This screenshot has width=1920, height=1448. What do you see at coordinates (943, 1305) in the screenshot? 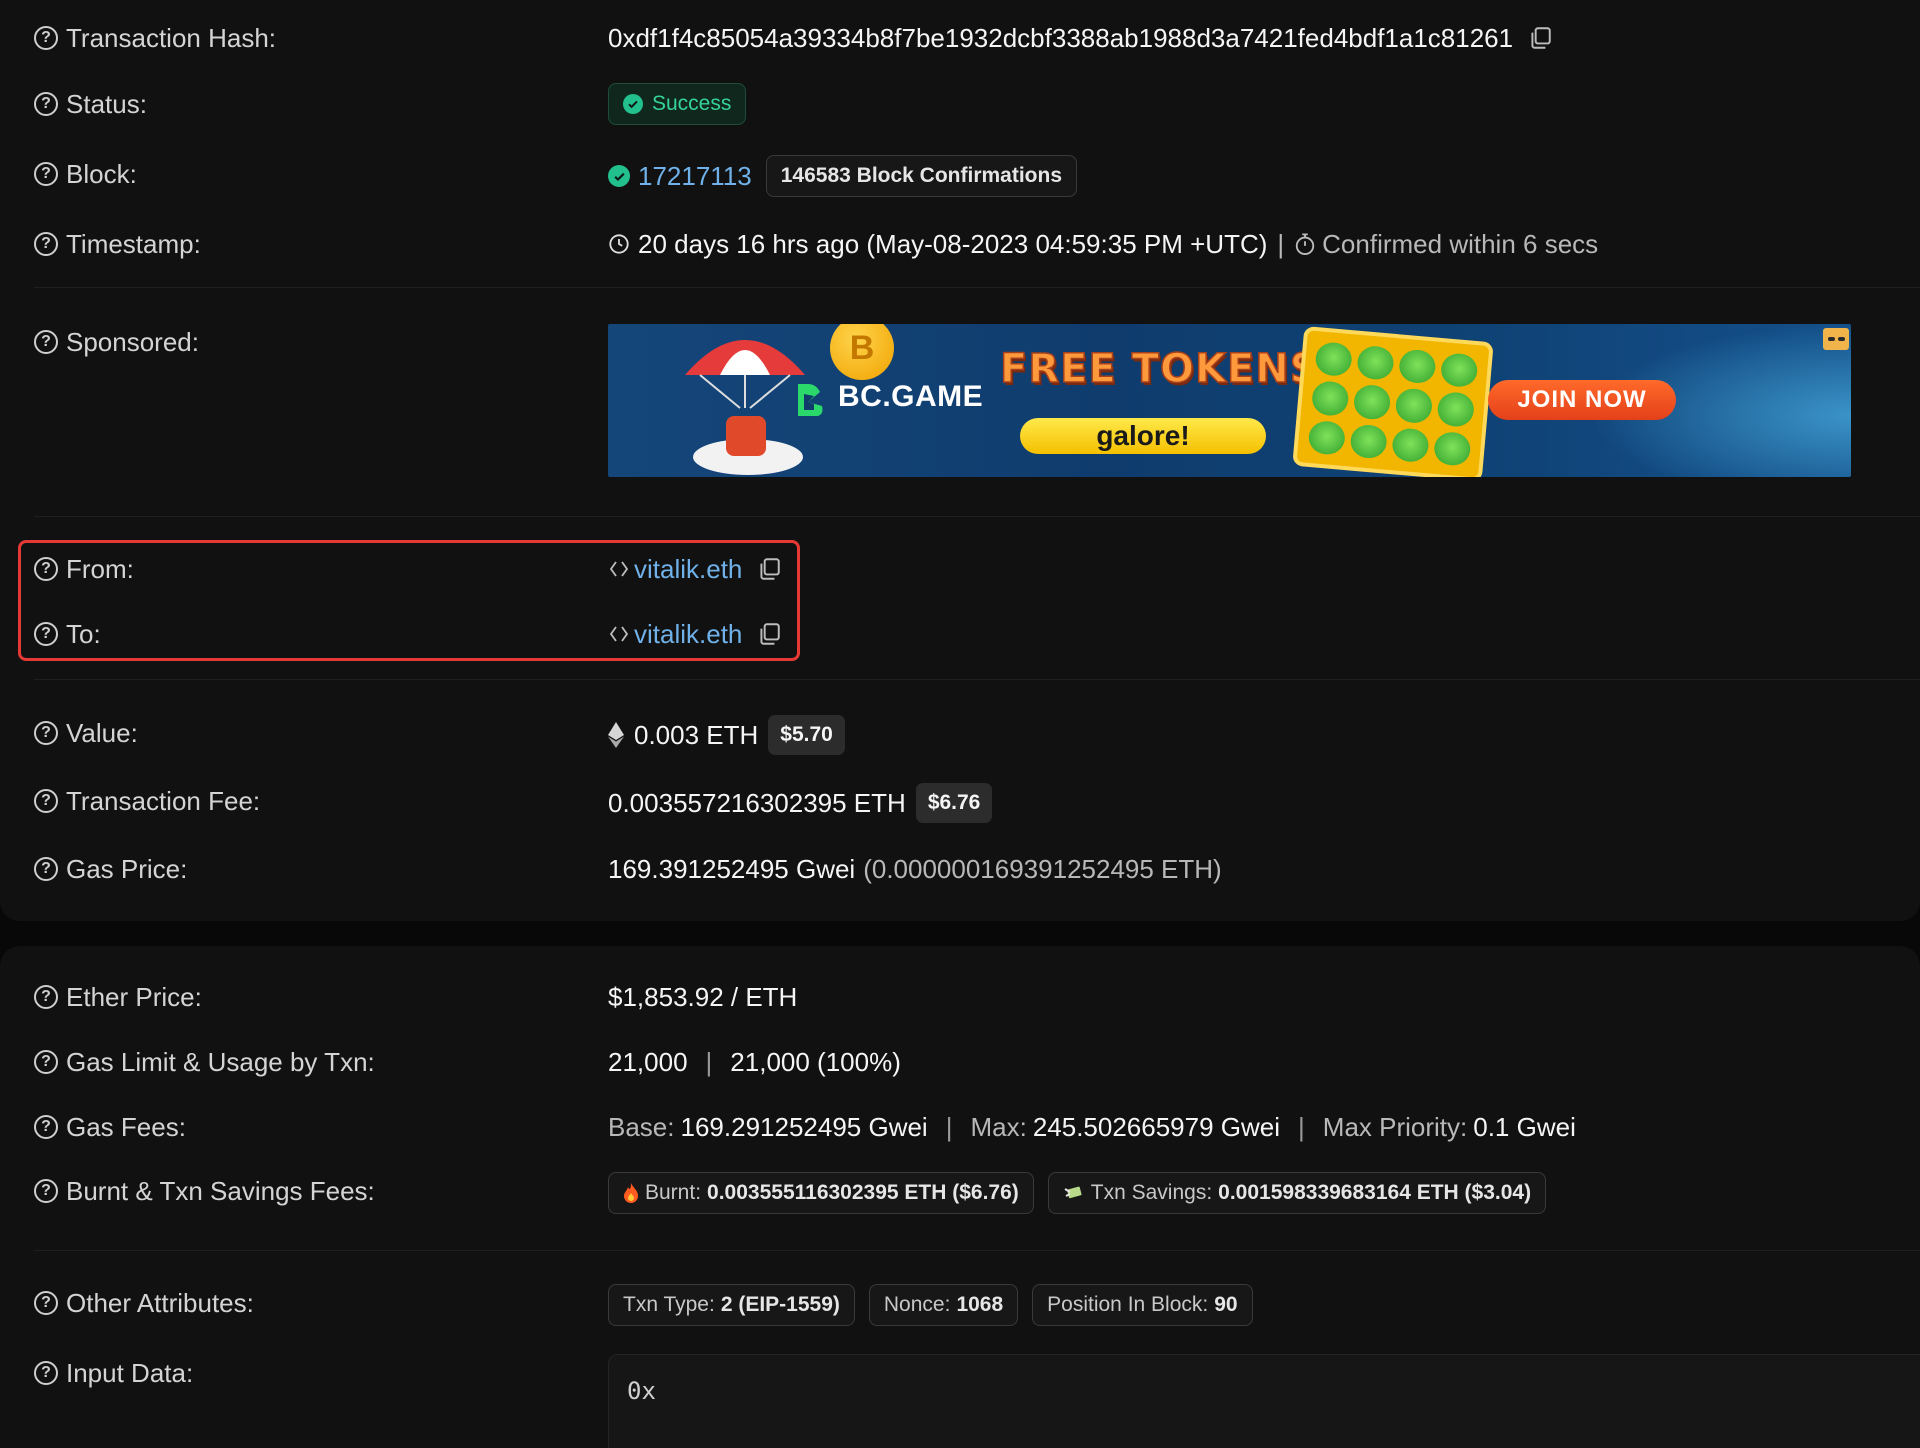
I see `nonce-badge: Nonce: 1068` at bounding box center [943, 1305].